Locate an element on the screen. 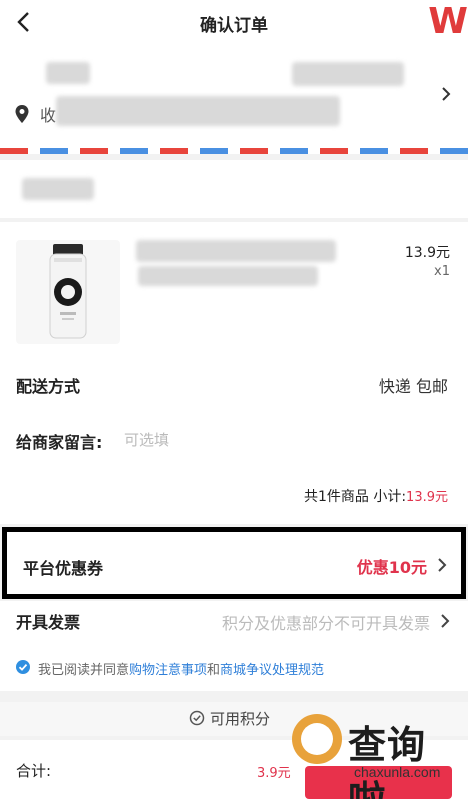 This screenshot has width=468, height=799. invoice-row: 开具发票 积分及优惠部分不可开具发票 is located at coordinates (234, 621).